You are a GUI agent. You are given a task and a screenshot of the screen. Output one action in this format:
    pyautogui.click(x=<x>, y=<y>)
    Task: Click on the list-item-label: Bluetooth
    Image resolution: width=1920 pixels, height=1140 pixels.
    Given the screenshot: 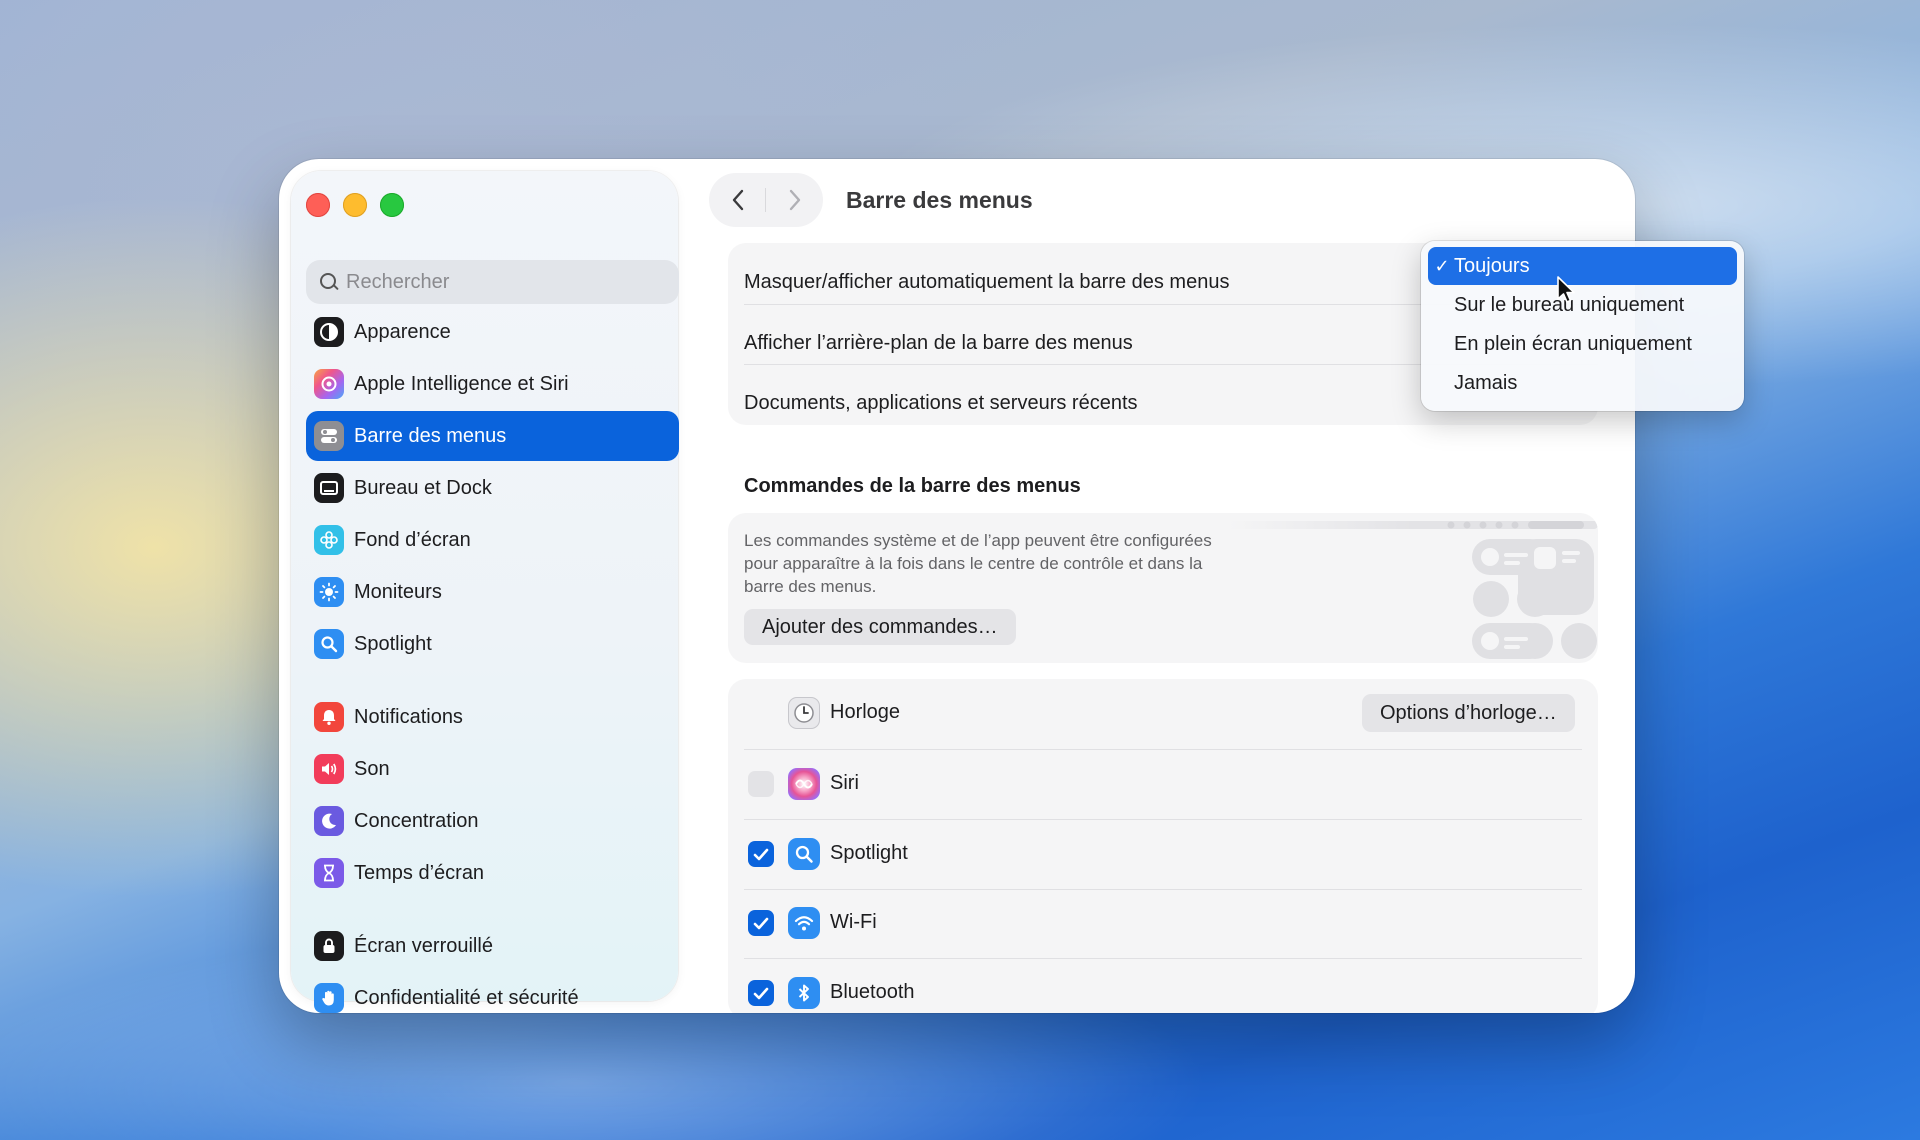 What is the action you would take?
    pyautogui.click(x=872, y=992)
    